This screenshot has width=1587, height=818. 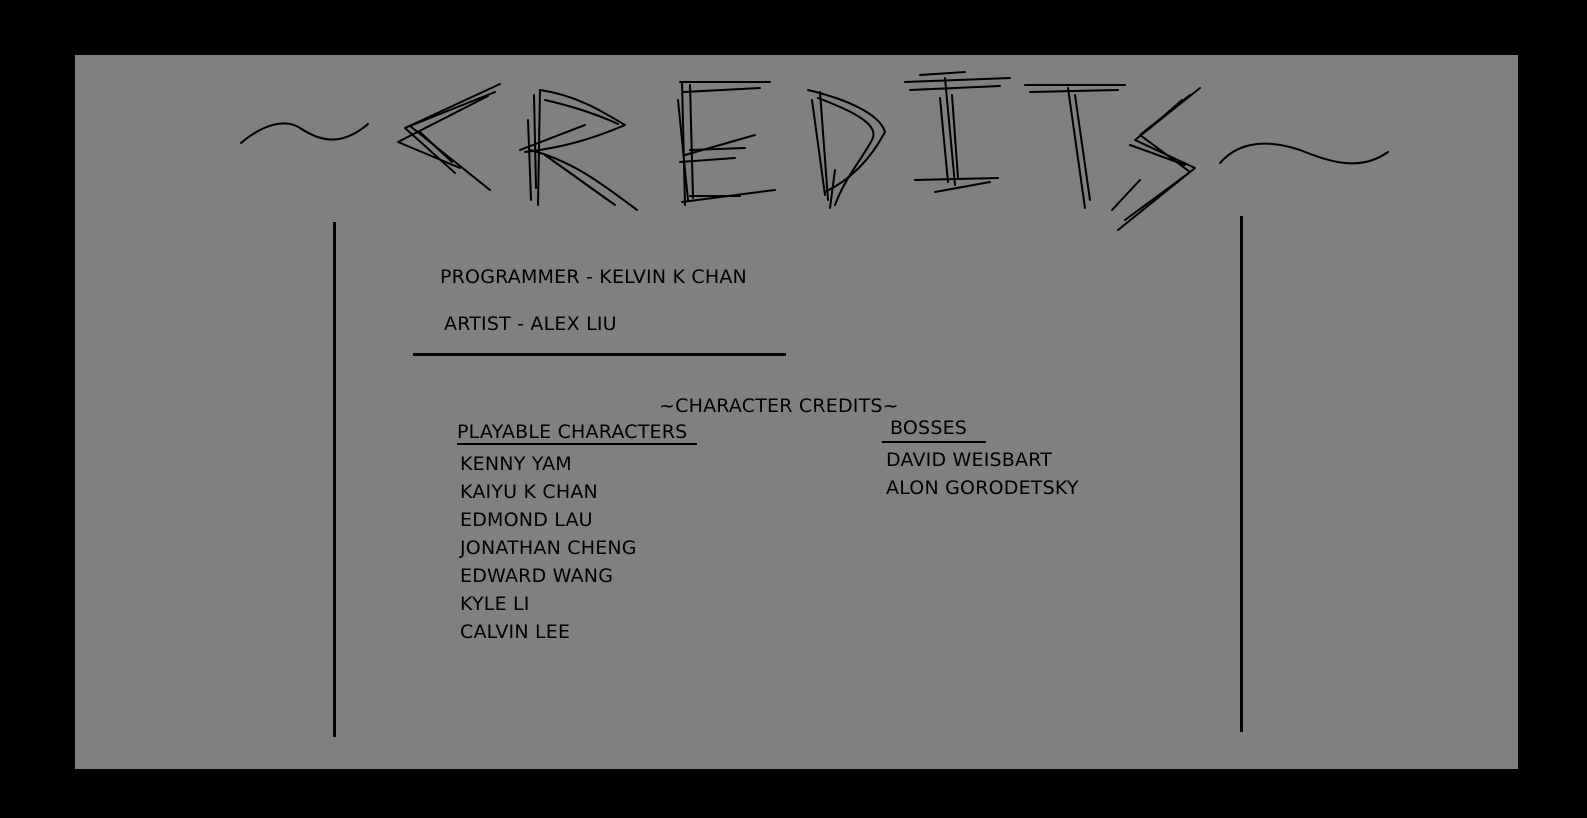 What do you see at coordinates (982, 488) in the screenshot?
I see `list-item: ALON GORODETSKY` at bounding box center [982, 488].